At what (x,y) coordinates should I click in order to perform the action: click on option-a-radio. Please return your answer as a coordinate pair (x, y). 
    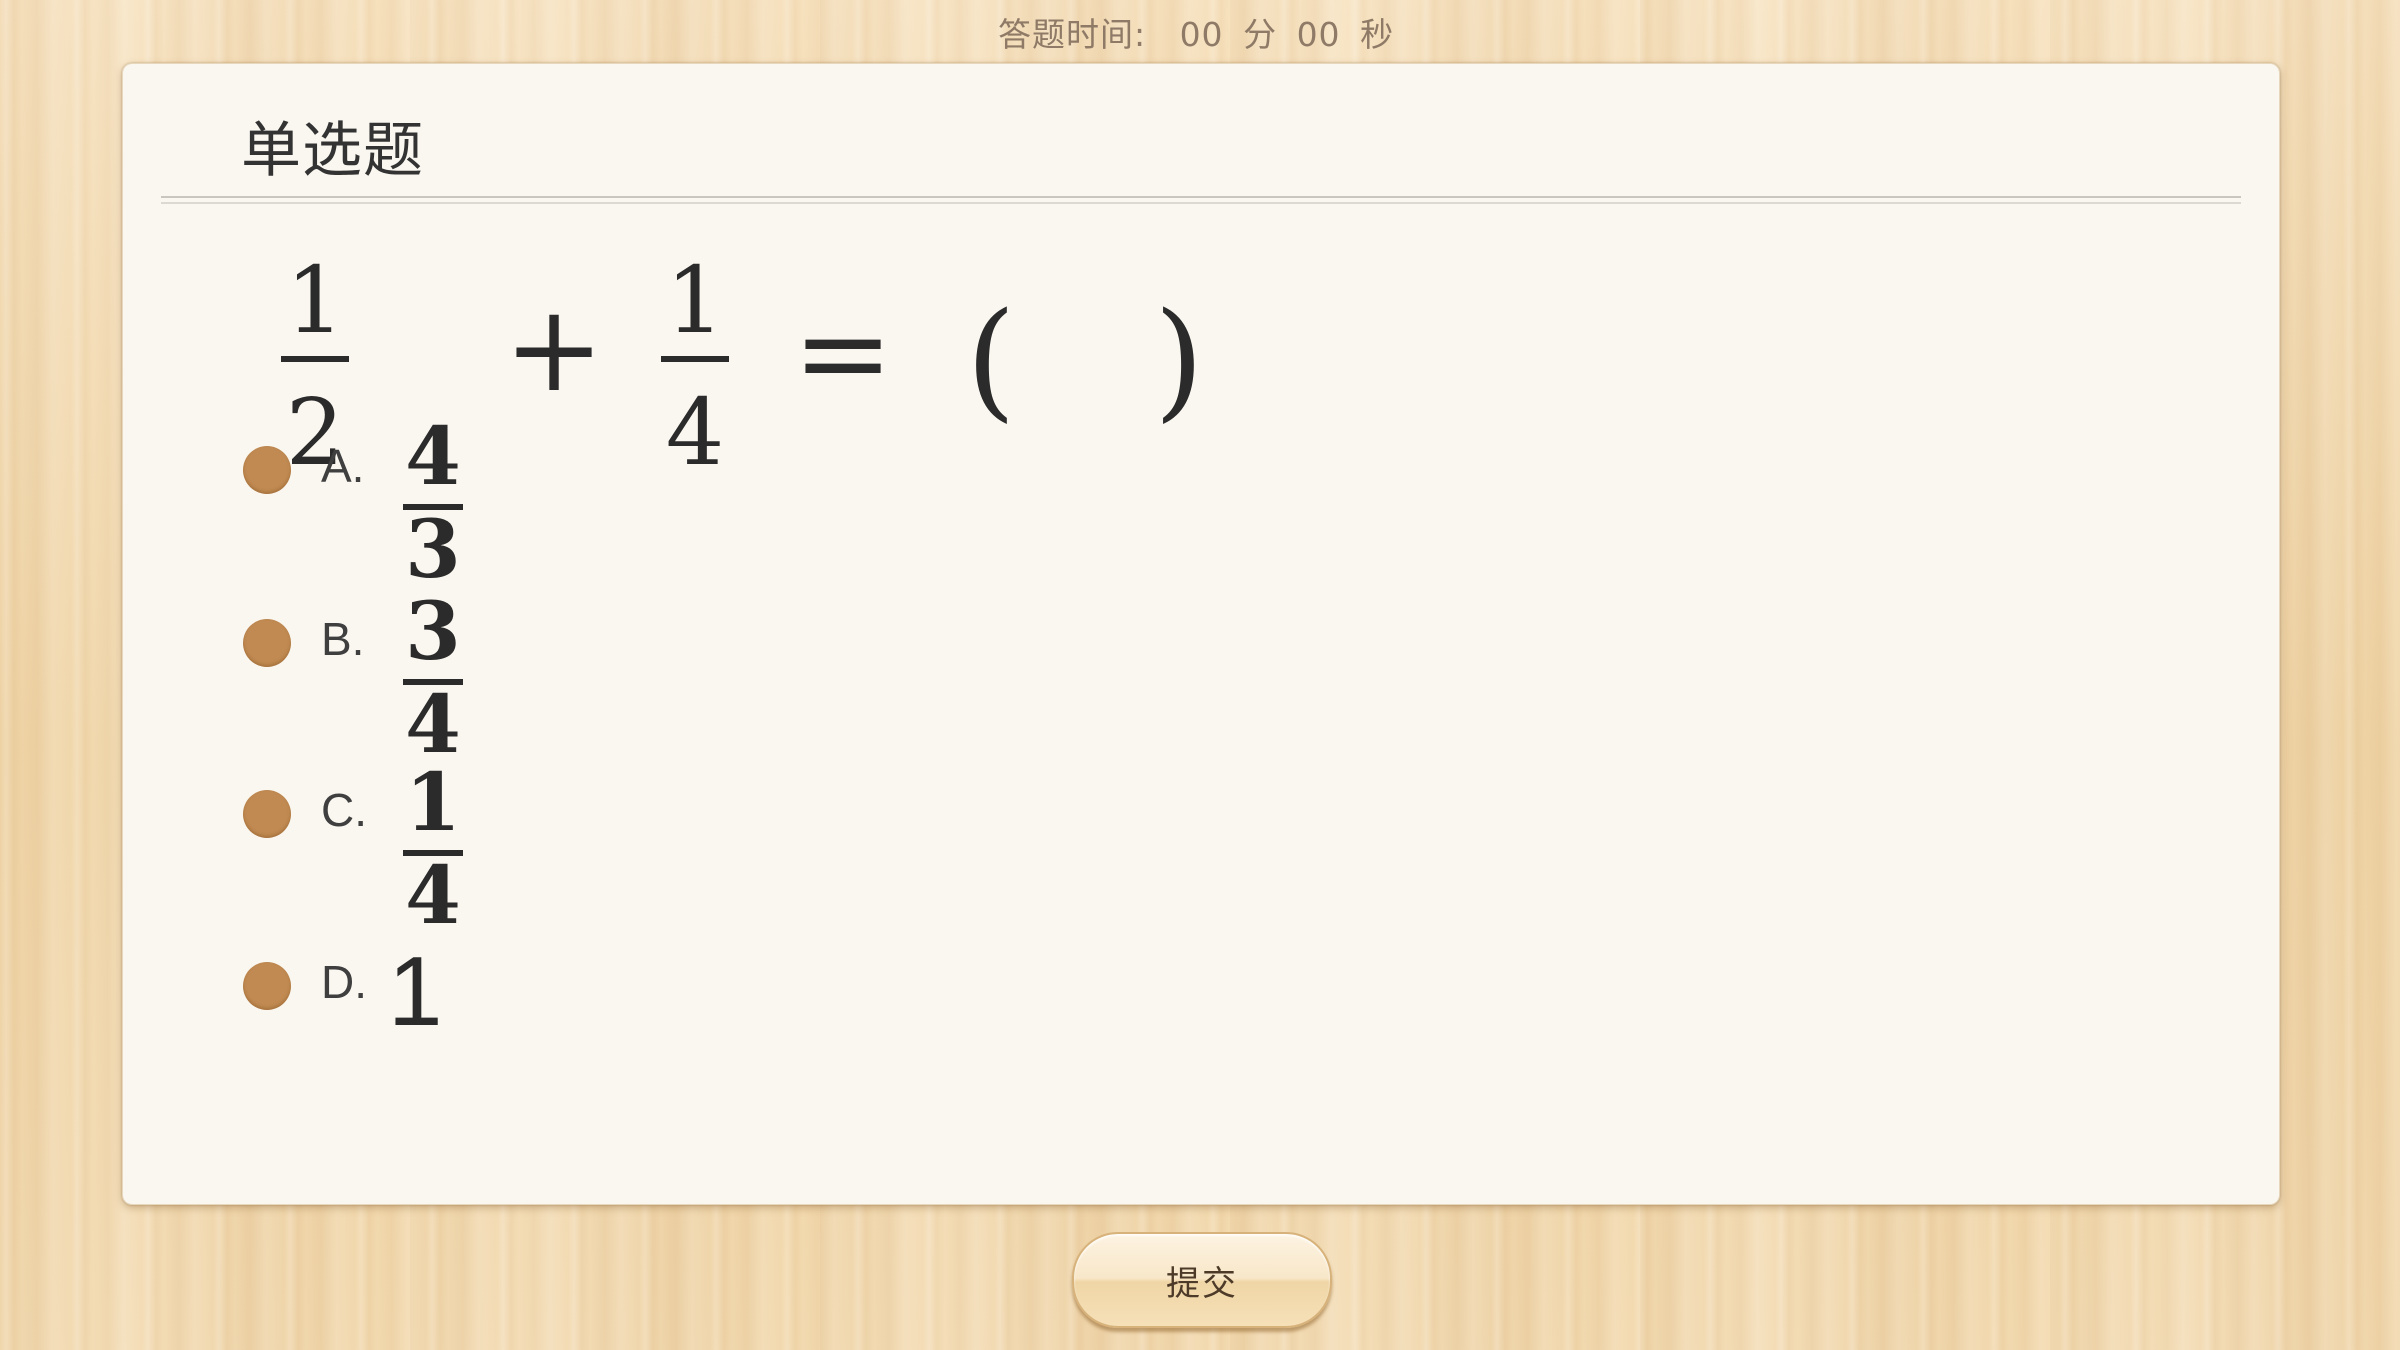
    Looking at the image, I should click on (267, 470).